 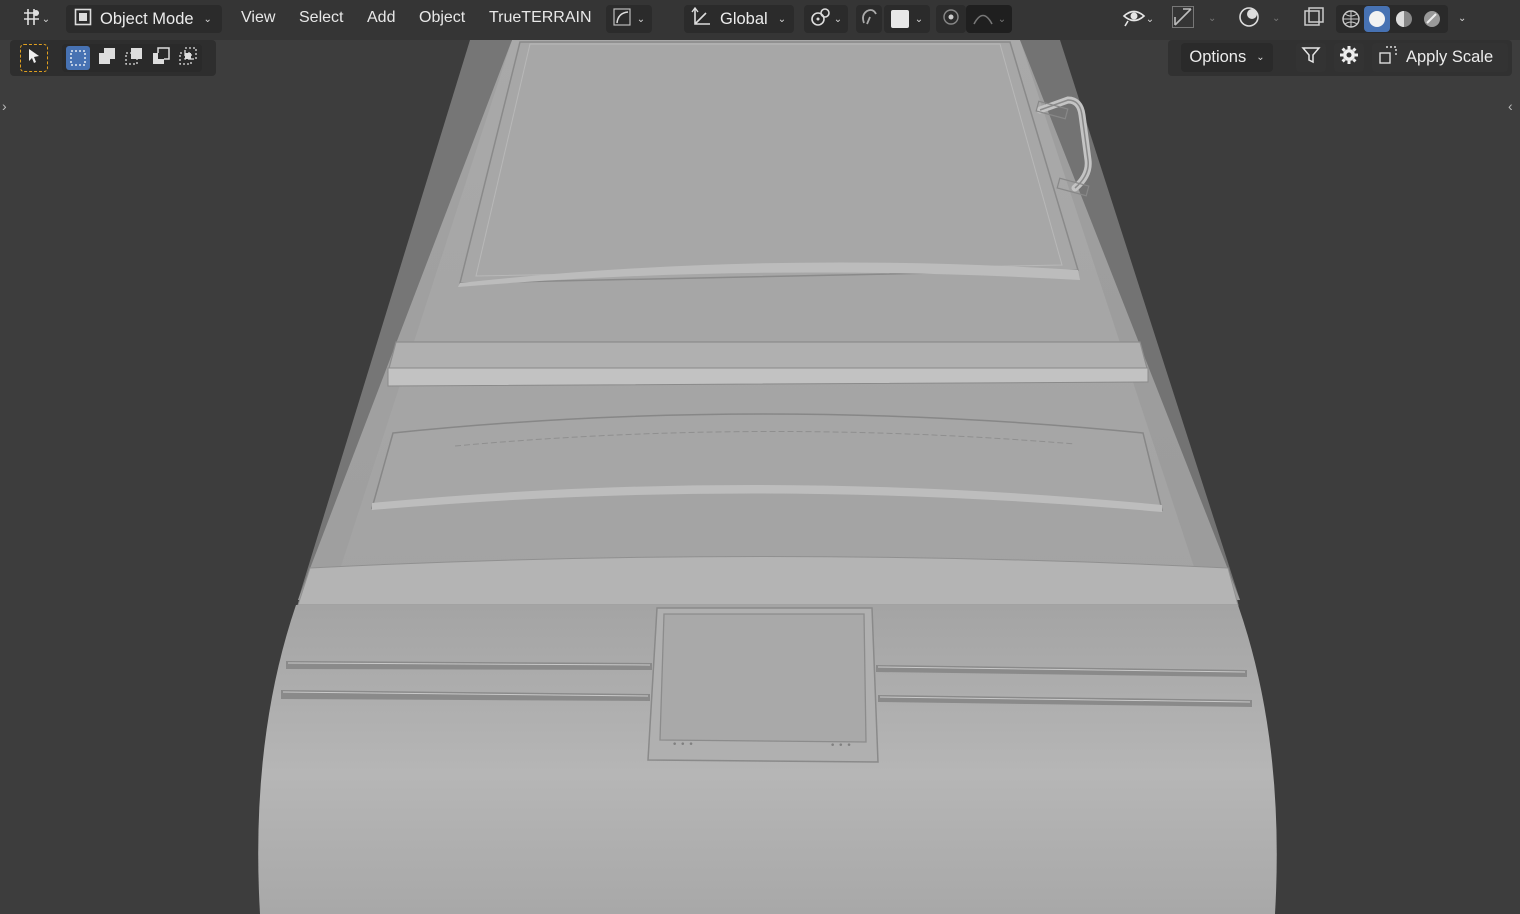 What do you see at coordinates (1212, 18) in the screenshot?
I see `gizmo-dropdown-chevron: ⌄` at bounding box center [1212, 18].